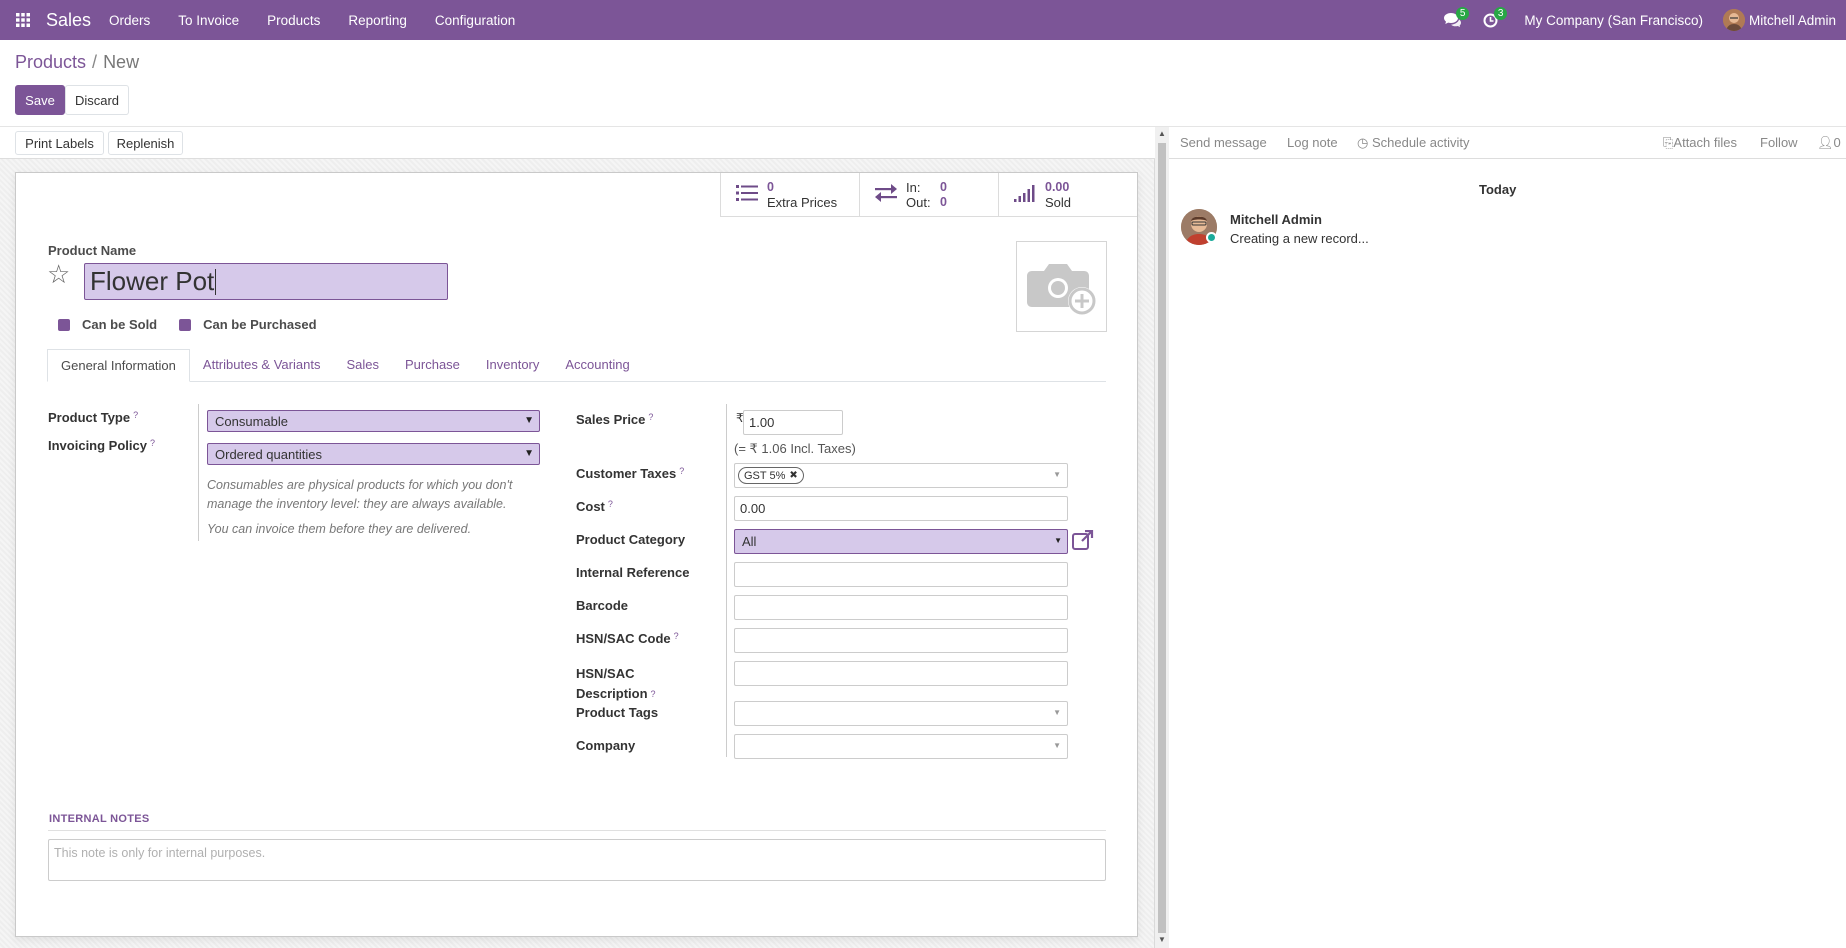 Image resolution: width=1846 pixels, height=948 pixels. I want to click on messages-icon: 5, so click(1454, 20).